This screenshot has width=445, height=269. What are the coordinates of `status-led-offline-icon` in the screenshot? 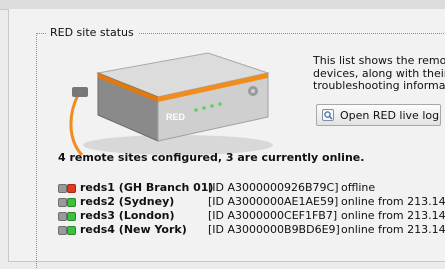 It's located at (67, 188).